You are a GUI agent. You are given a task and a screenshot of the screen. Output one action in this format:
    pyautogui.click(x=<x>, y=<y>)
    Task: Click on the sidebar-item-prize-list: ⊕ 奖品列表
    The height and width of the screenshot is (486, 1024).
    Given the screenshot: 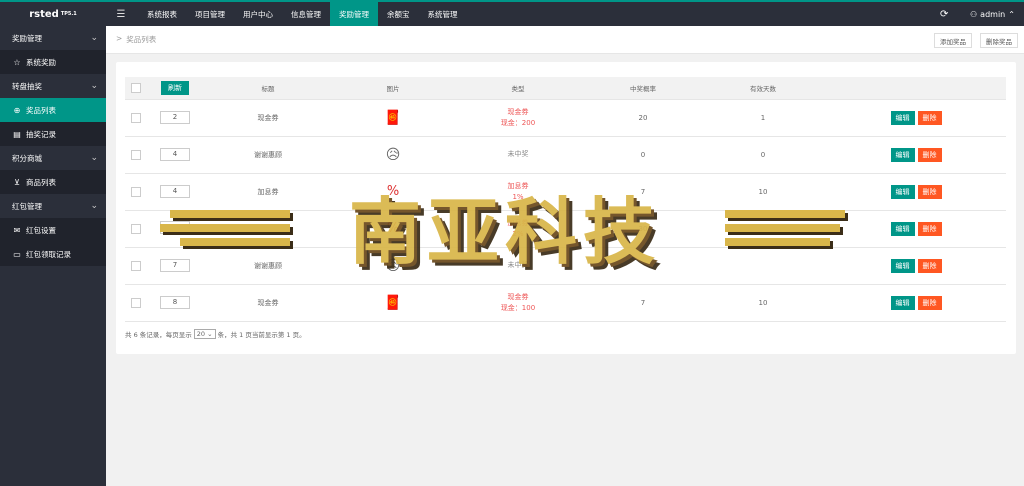 What is the action you would take?
    pyautogui.click(x=53, y=110)
    